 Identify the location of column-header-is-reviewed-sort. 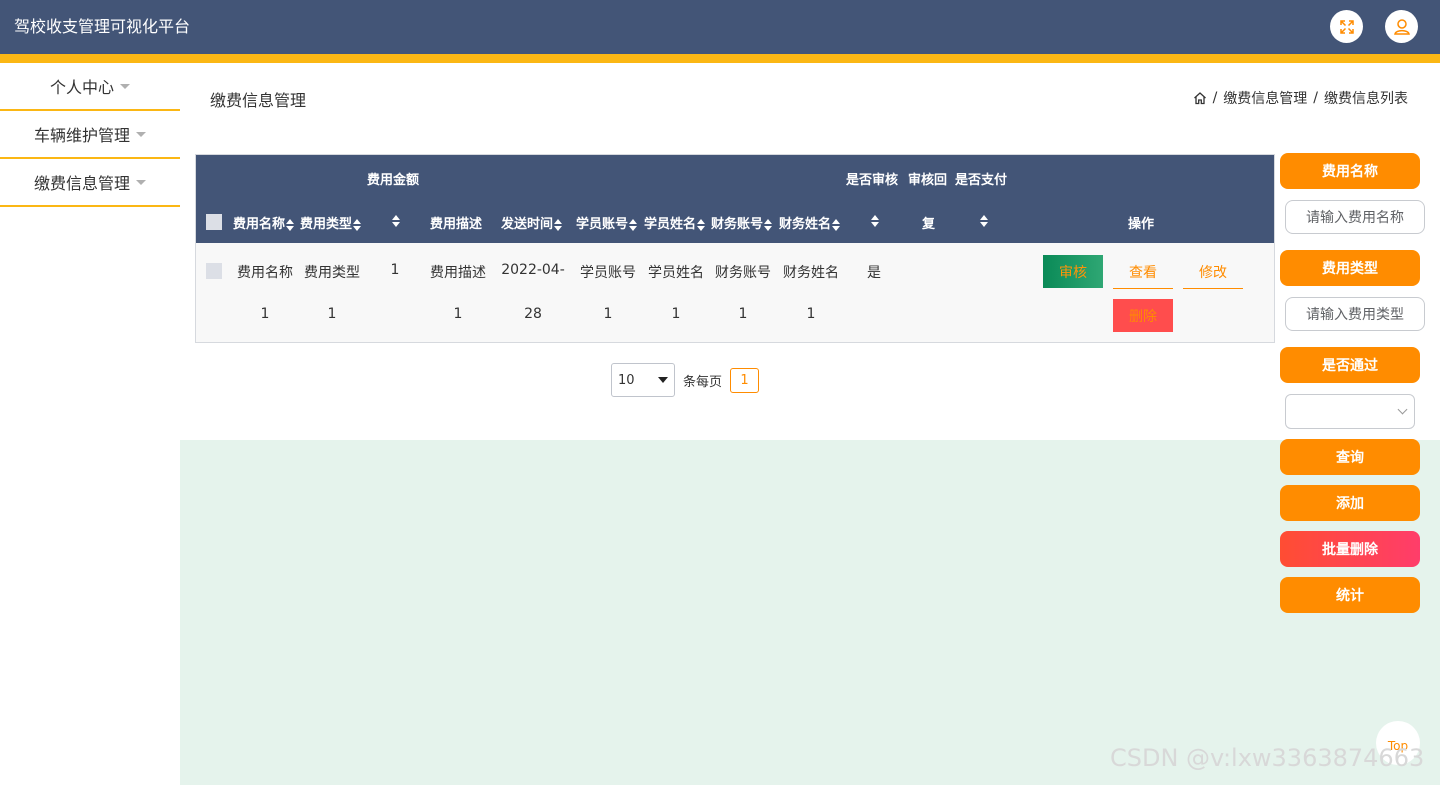
(874, 220).